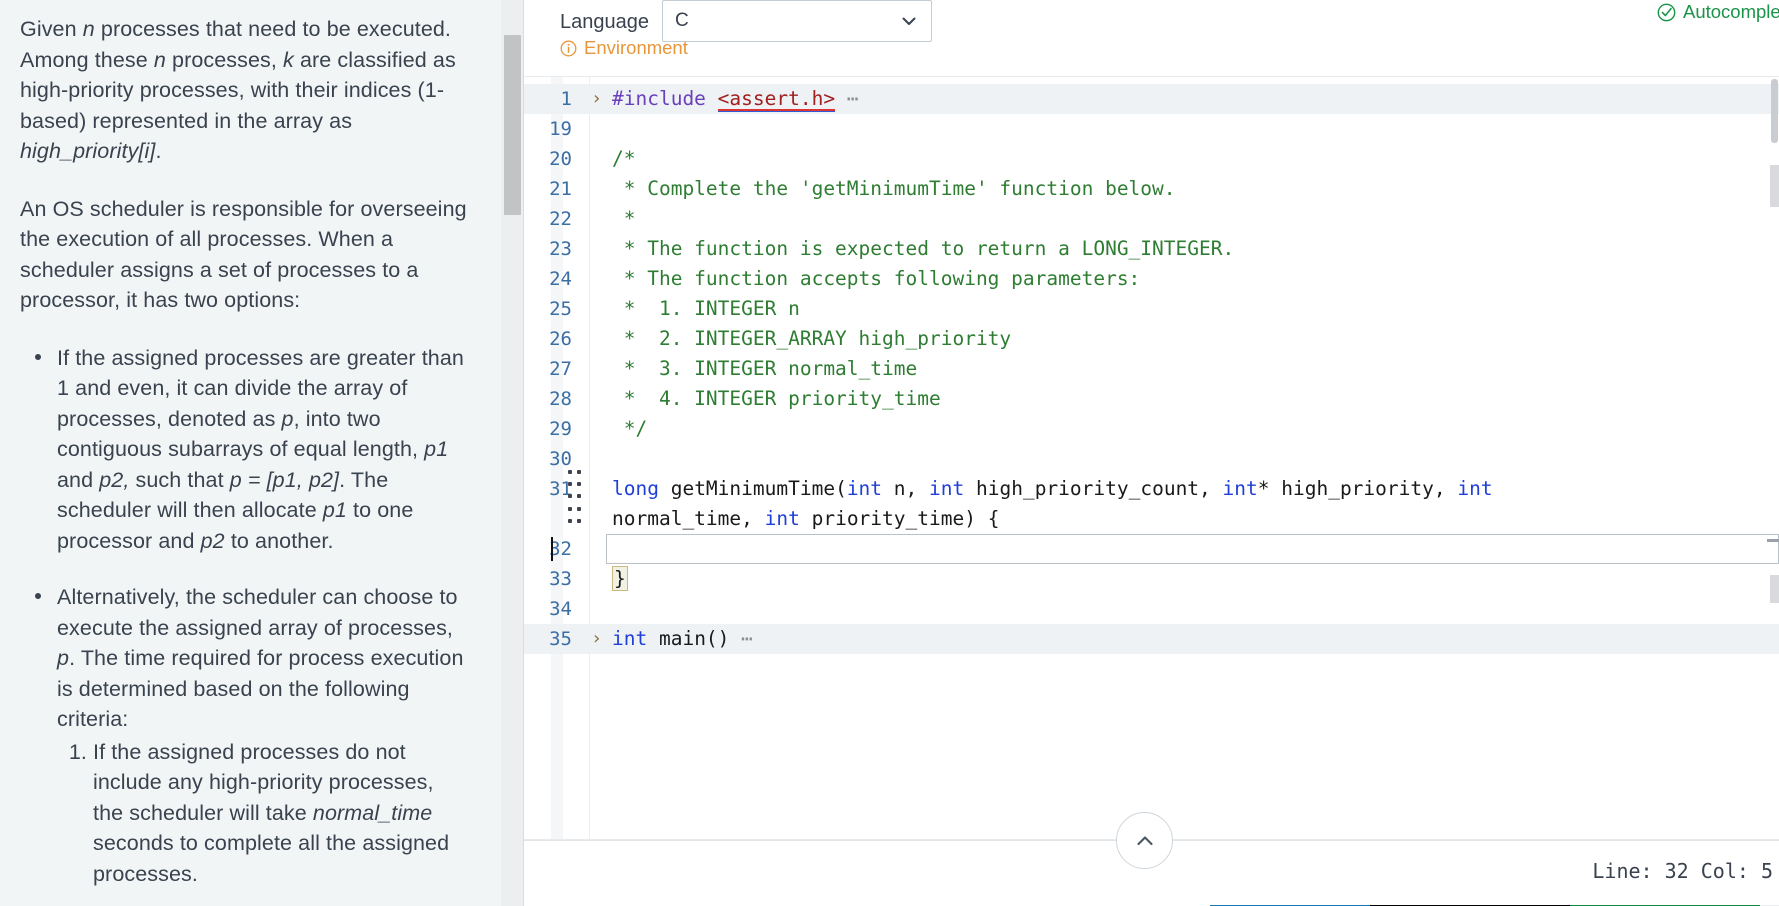 The image size is (1779, 906). What do you see at coordinates (765, 368) in the screenshot?
I see `code-line-text: * 3. INTEGER normal_time` at bounding box center [765, 368].